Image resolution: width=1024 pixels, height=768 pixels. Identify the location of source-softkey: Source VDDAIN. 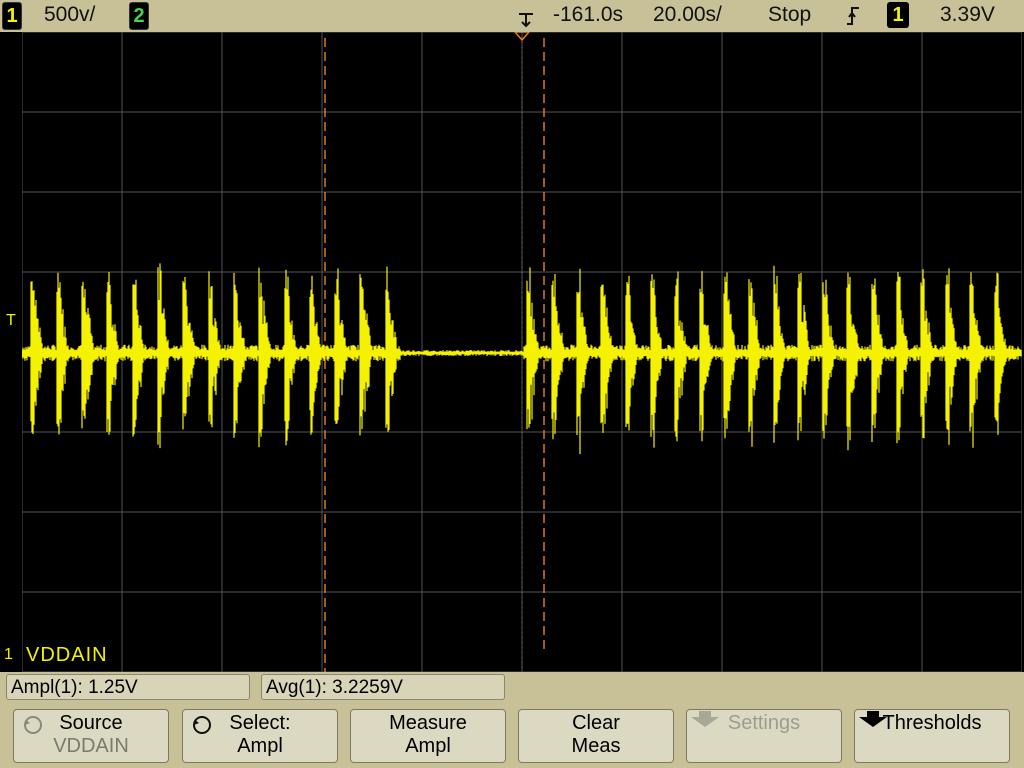
(91, 736).